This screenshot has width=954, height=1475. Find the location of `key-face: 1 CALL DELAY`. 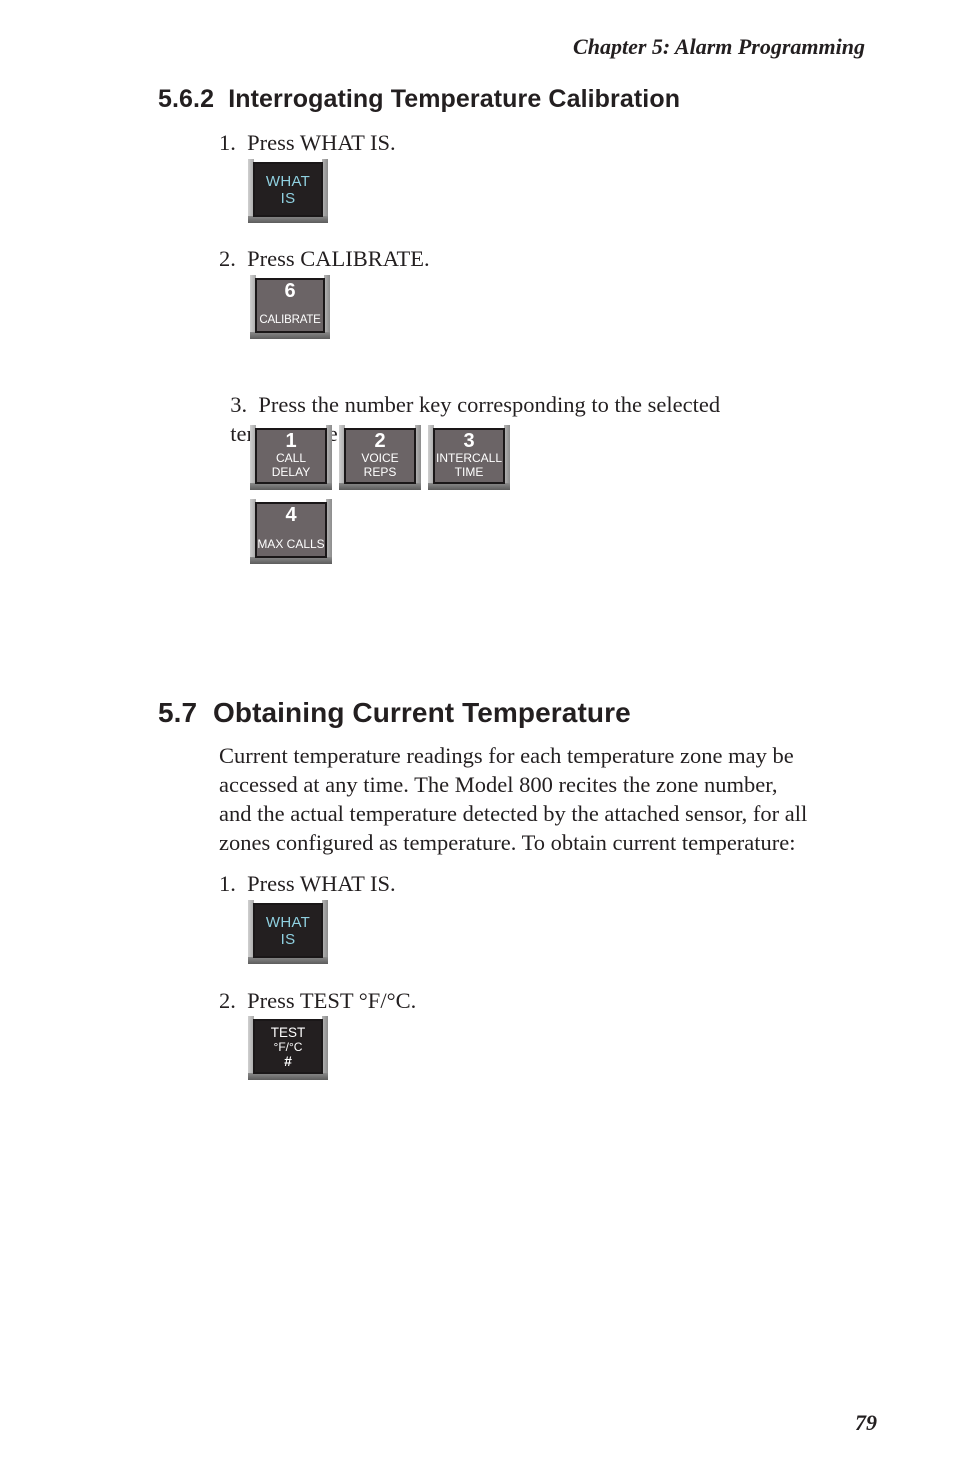

key-face: 1 CALL DELAY is located at coordinates (291, 456).